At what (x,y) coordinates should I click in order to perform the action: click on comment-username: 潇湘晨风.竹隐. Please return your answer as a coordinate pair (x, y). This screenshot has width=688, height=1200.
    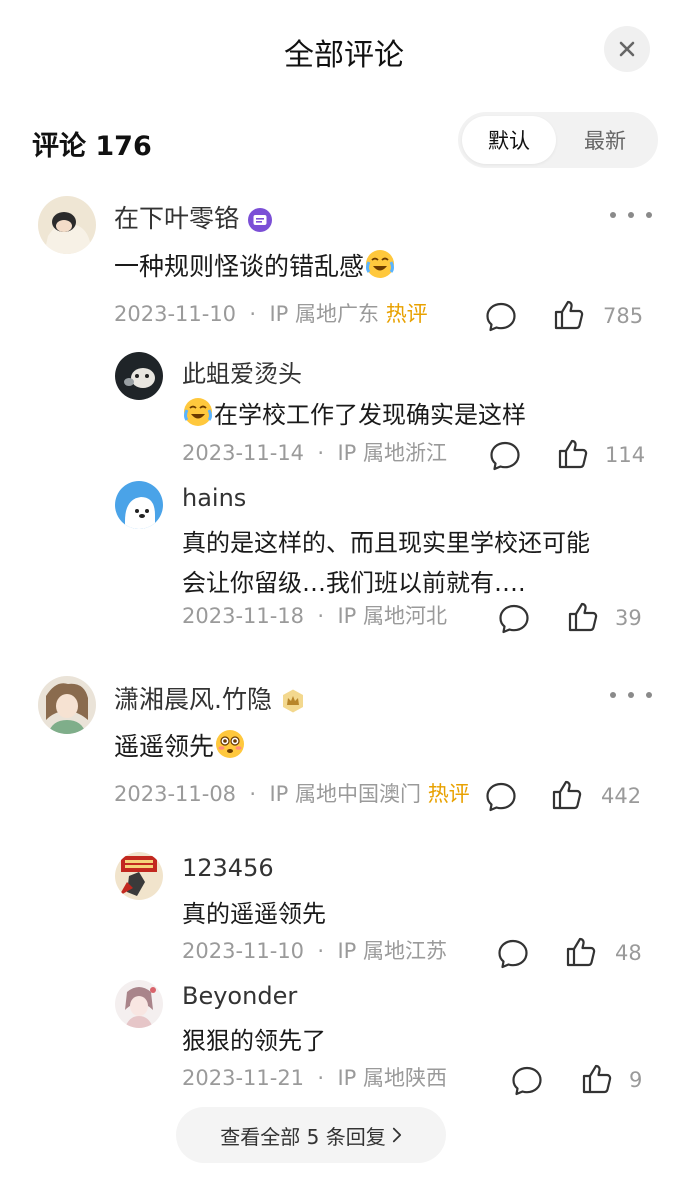
    Looking at the image, I should click on (210, 698).